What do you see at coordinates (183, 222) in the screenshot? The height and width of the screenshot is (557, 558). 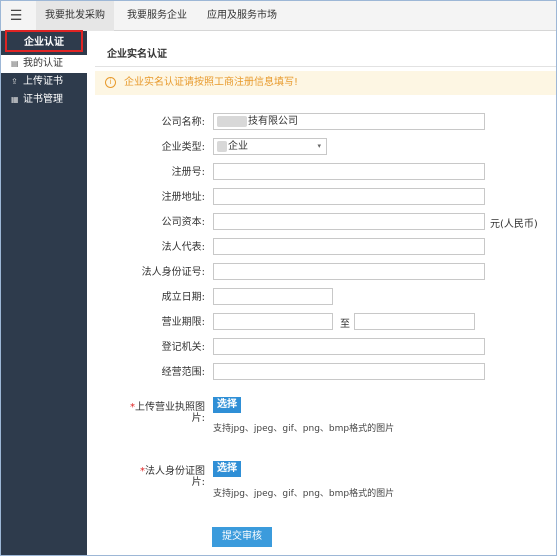 I see `capital-label: 公司资本:` at bounding box center [183, 222].